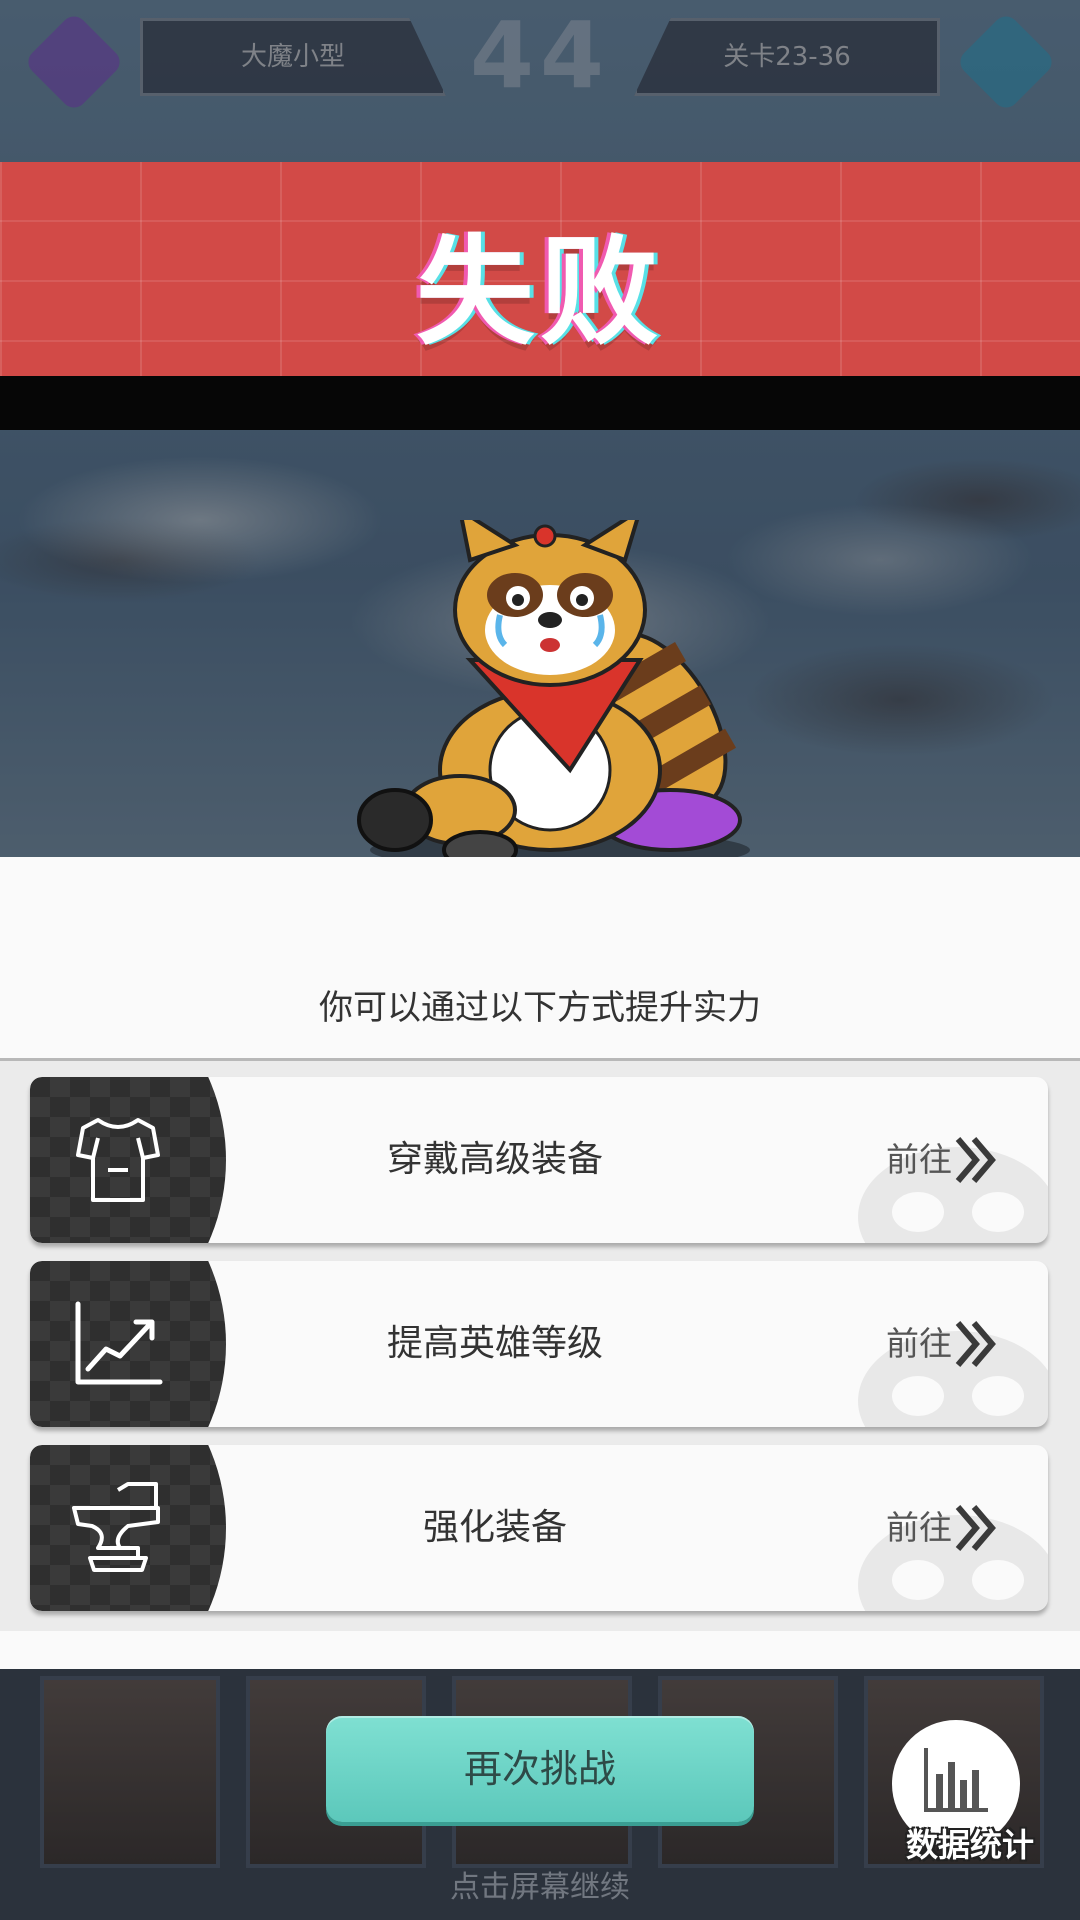 Image resolution: width=1080 pixels, height=1920 pixels. What do you see at coordinates (540, 55) in the screenshot?
I see `hud-score: 44` at bounding box center [540, 55].